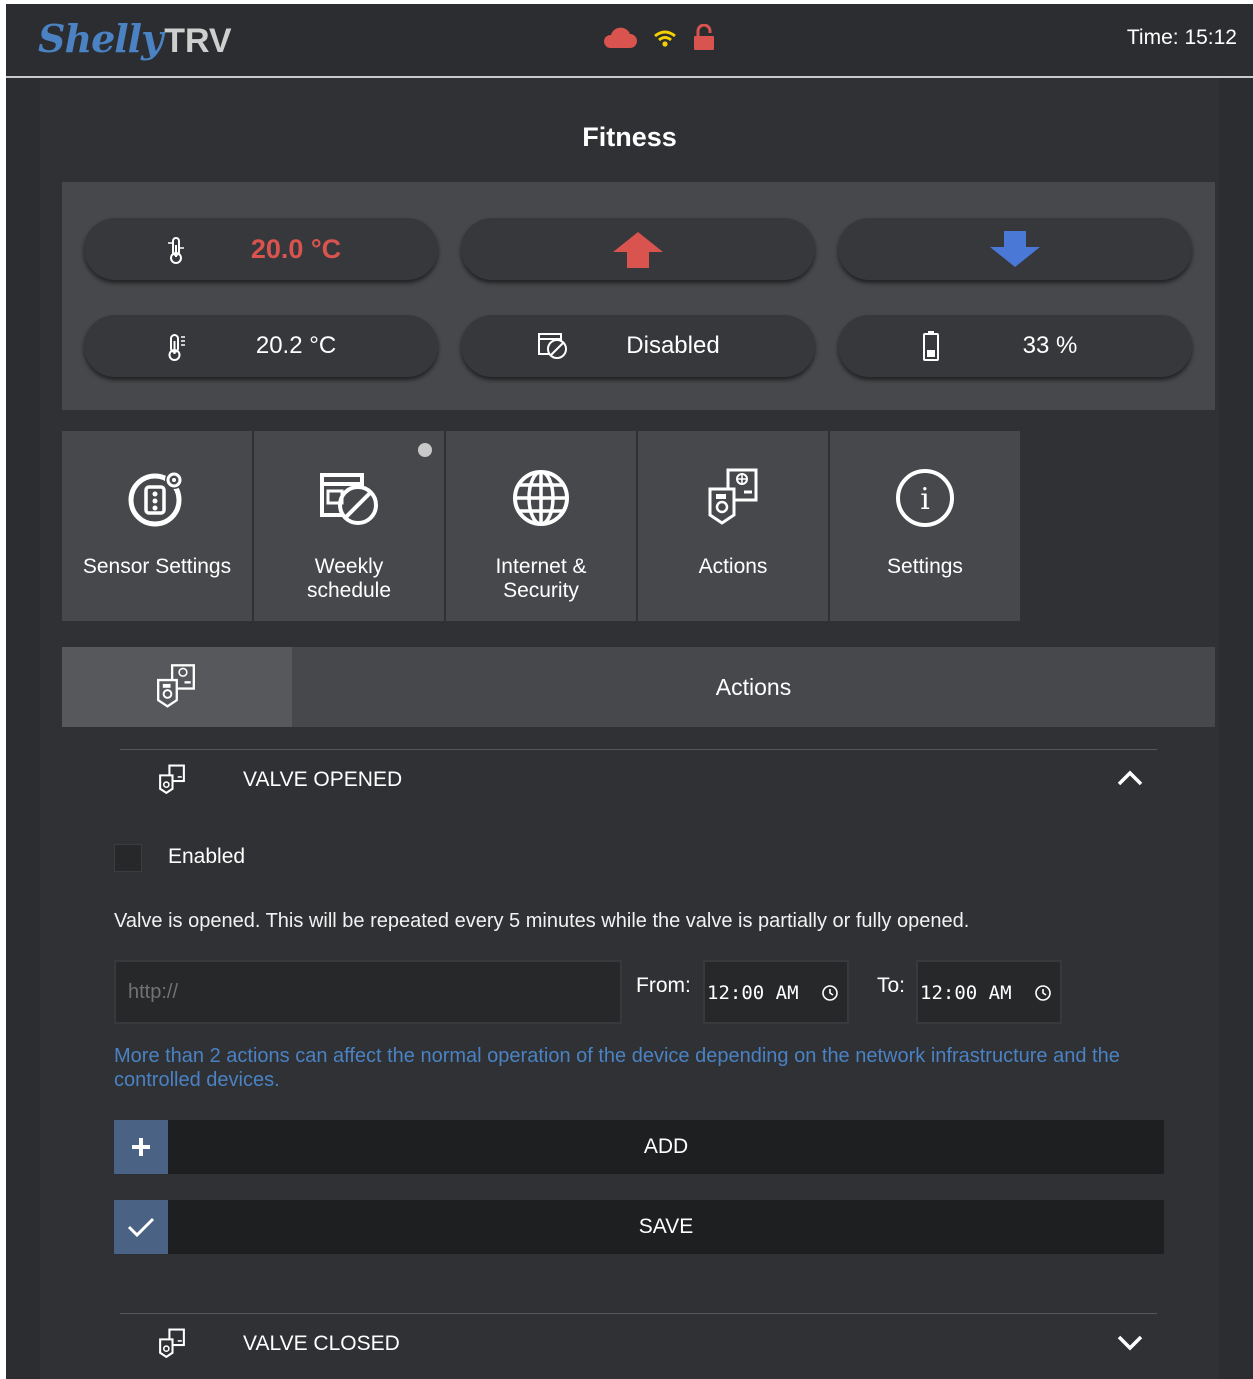 The image size is (1253, 1379). I want to click on tile-label: Sensor Settings, so click(157, 566).